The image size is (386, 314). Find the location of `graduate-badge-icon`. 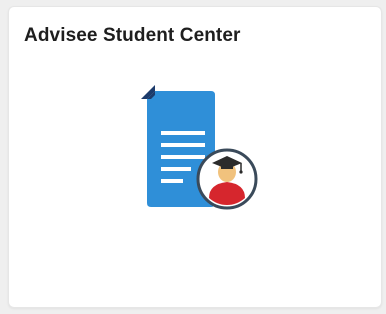

graduate-badge-icon is located at coordinates (227, 179).